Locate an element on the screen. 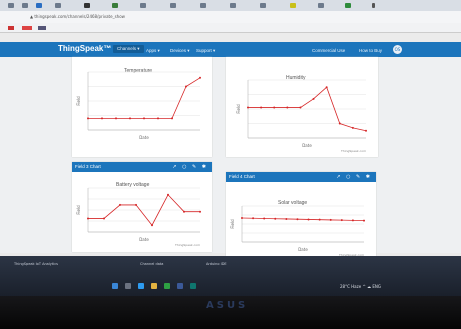 The image size is (461, 329). laptop-brand-logo: ASUS is located at coordinates (227, 305).